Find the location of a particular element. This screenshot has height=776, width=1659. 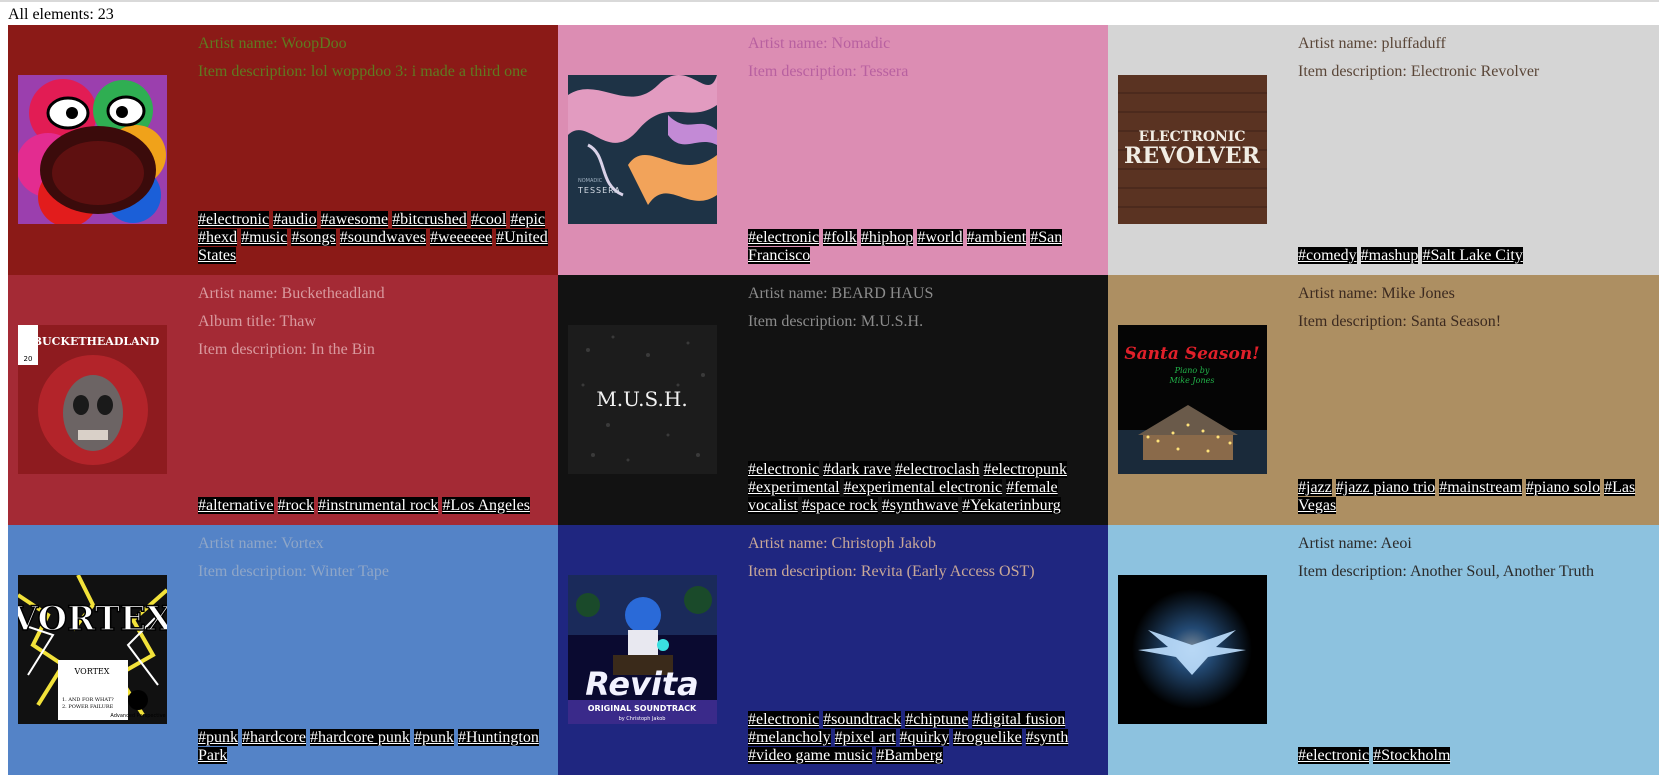

tag-link: #experimental is located at coordinates (794, 487).